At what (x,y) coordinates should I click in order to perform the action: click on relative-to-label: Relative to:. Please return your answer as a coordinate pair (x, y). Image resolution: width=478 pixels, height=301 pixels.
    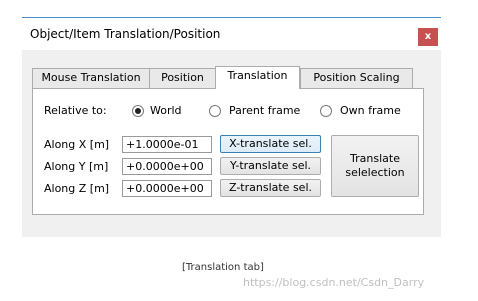
    Looking at the image, I should click on (75, 110).